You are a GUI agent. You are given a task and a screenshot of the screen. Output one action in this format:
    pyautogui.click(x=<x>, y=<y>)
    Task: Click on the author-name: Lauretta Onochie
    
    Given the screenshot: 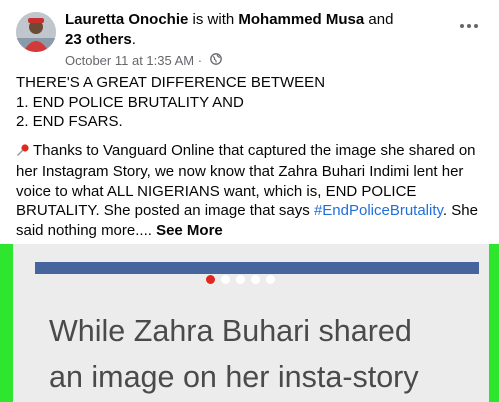 What is the action you would take?
    pyautogui.click(x=126, y=19)
    